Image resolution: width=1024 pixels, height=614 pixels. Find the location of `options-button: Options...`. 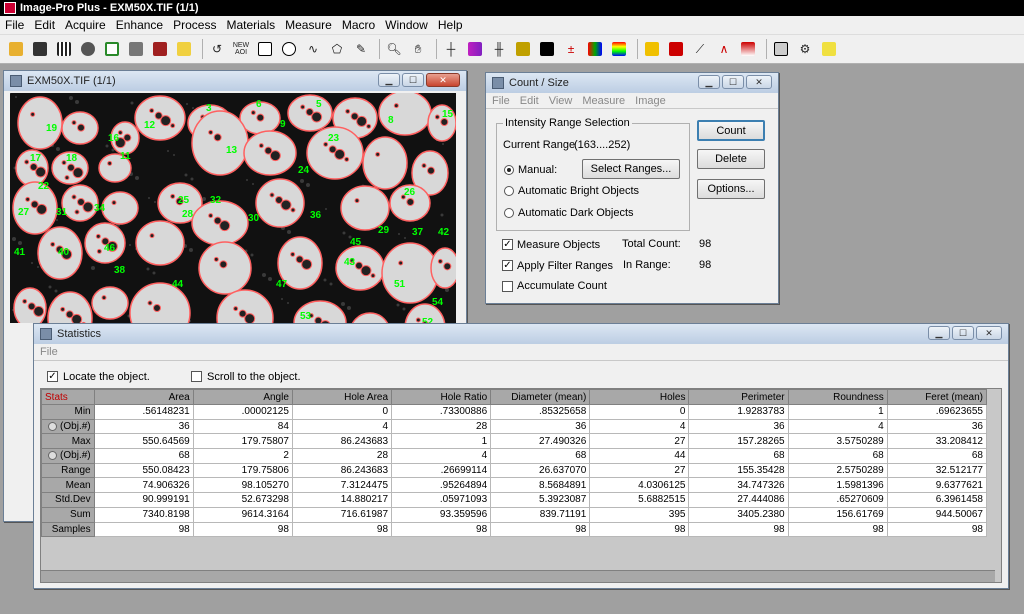

options-button: Options... is located at coordinates (731, 189).